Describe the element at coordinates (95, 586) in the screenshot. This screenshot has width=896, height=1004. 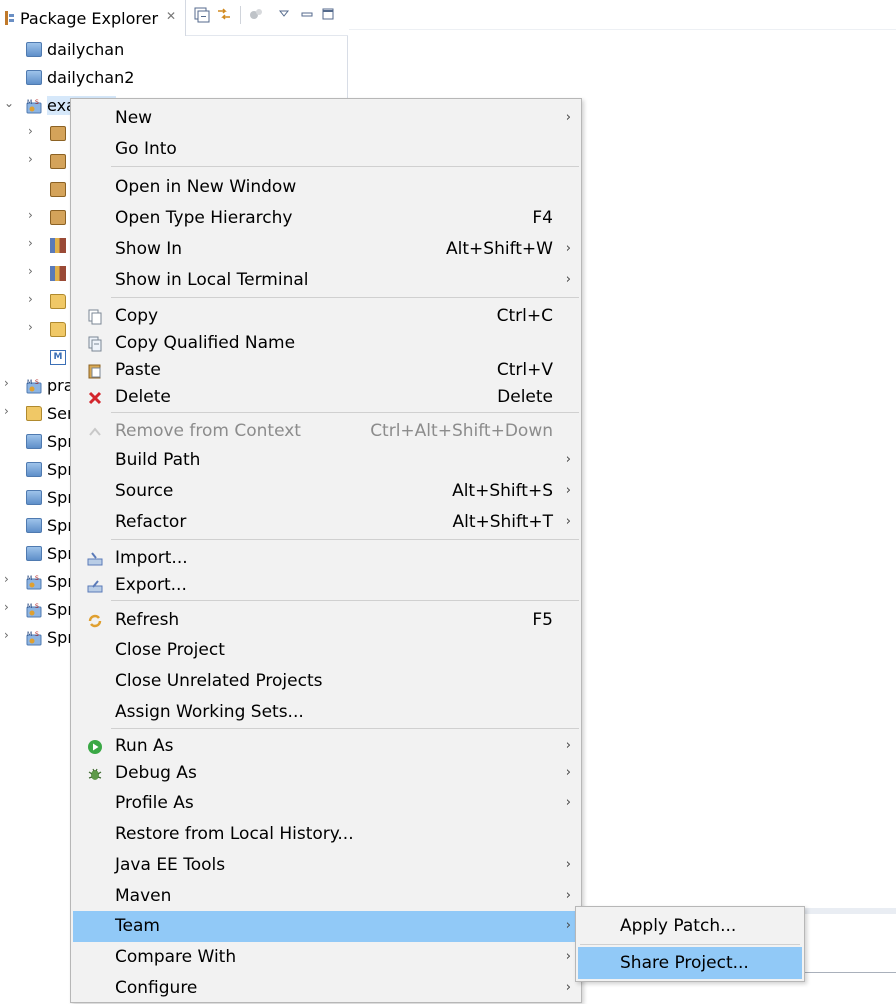
I see `export-icon` at that location.